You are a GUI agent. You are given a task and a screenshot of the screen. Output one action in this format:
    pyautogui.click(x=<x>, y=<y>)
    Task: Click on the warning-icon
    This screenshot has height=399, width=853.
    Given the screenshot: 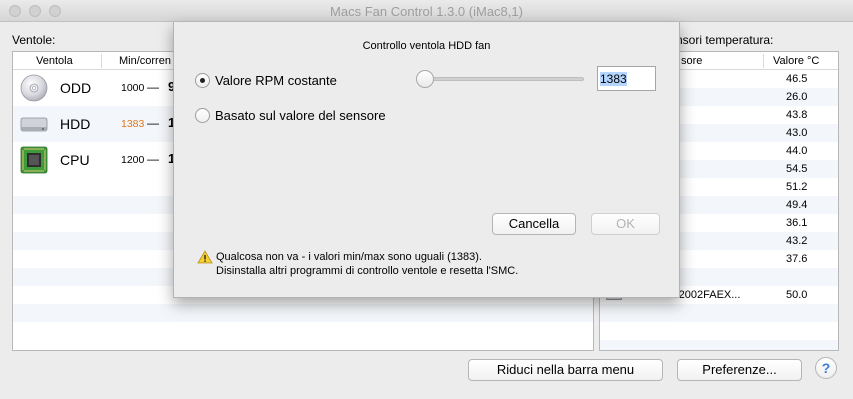 What is the action you would take?
    pyautogui.click(x=205, y=257)
    